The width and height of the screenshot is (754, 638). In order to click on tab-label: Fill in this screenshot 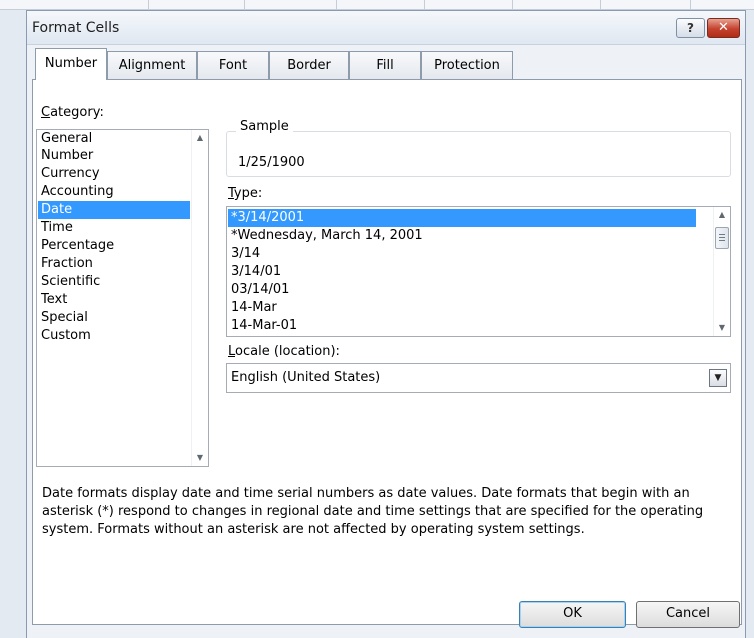, I will do `click(385, 65)`.